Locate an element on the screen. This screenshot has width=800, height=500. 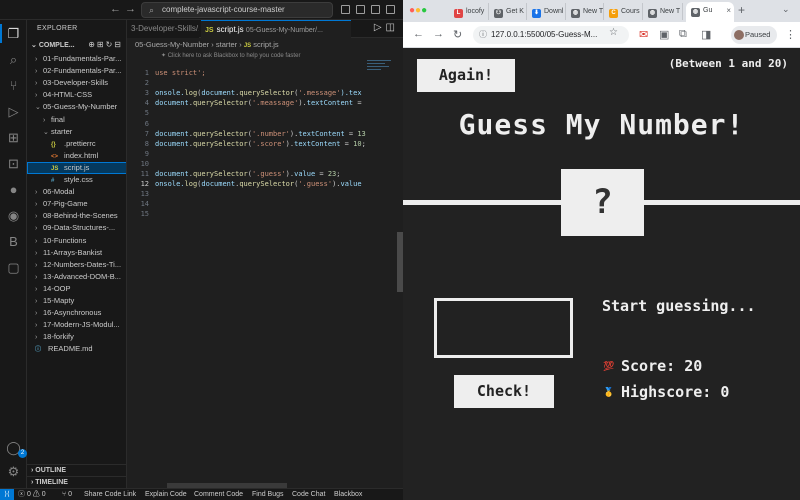
settings-gear-icon: ⚙ is located at coordinates (13, 471).